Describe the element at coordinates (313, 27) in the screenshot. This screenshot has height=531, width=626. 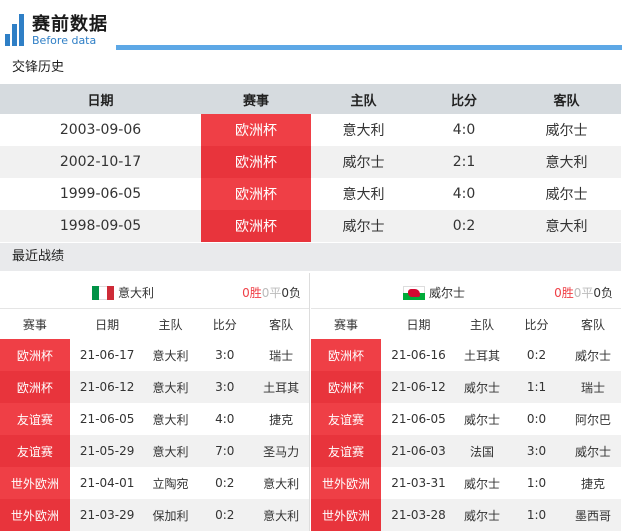
I see `page-header: 赛前数据 Before data` at that location.